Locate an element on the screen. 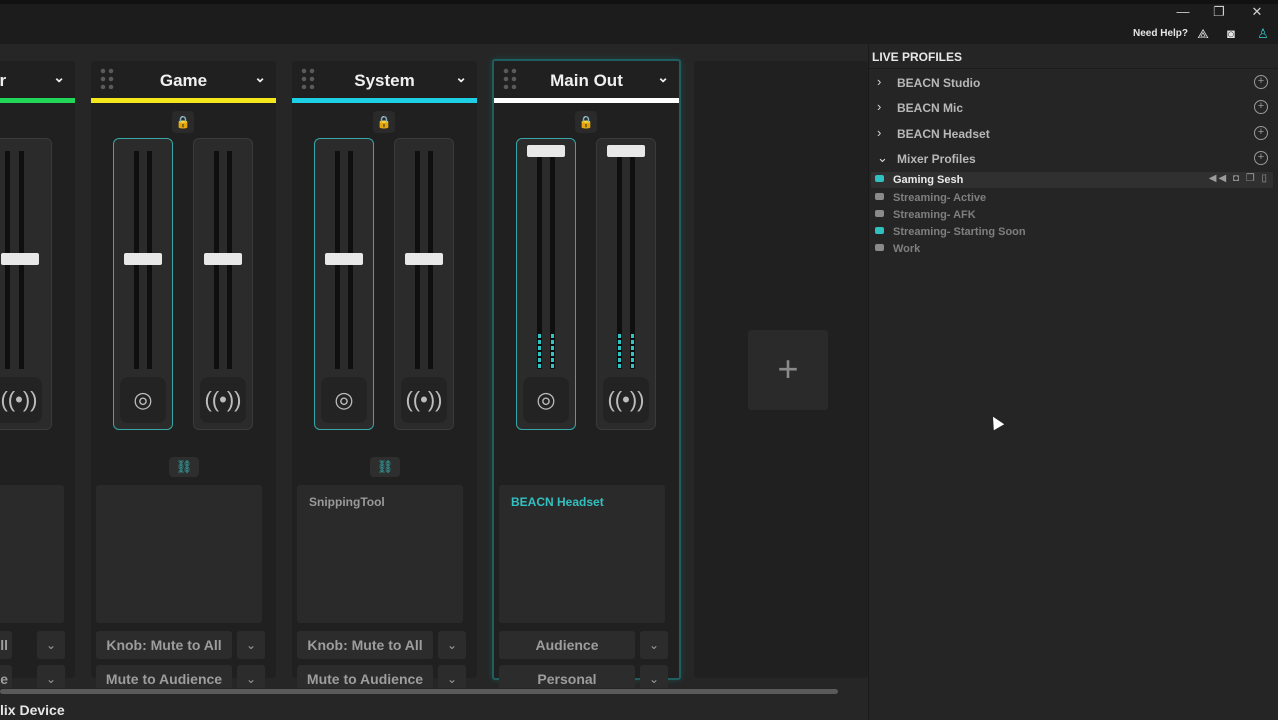  add-channel-button: + is located at coordinates (788, 370).